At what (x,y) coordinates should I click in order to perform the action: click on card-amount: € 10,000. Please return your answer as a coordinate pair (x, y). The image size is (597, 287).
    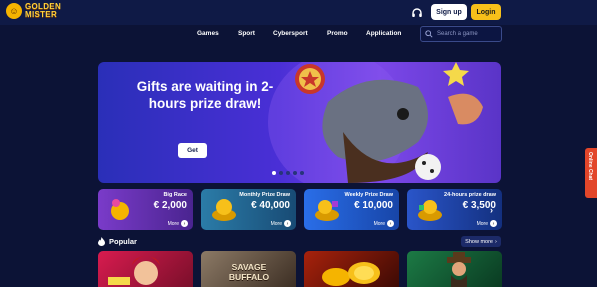
    Looking at the image, I should click on (373, 205).